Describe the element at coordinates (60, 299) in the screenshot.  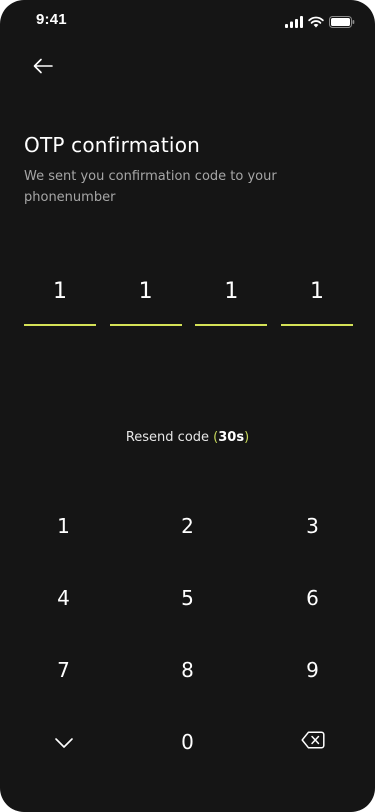
I see `otp-digit-1: 1` at that location.